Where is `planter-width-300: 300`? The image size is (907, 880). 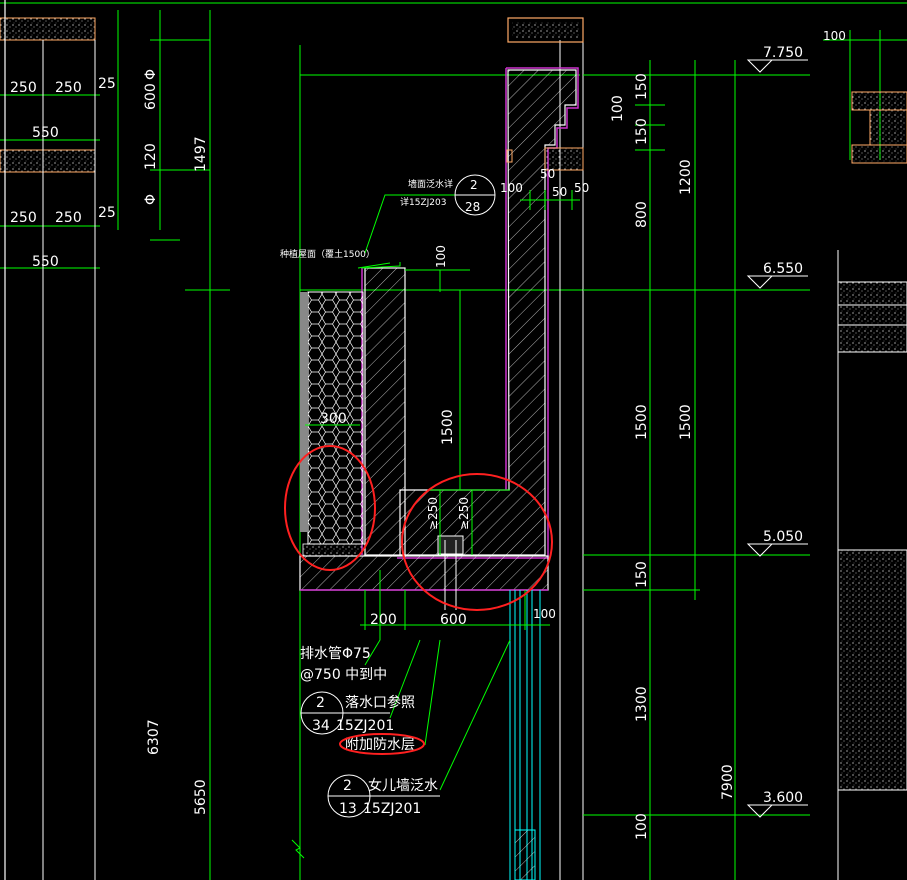
planter-width-300: 300 is located at coordinates (333, 419).